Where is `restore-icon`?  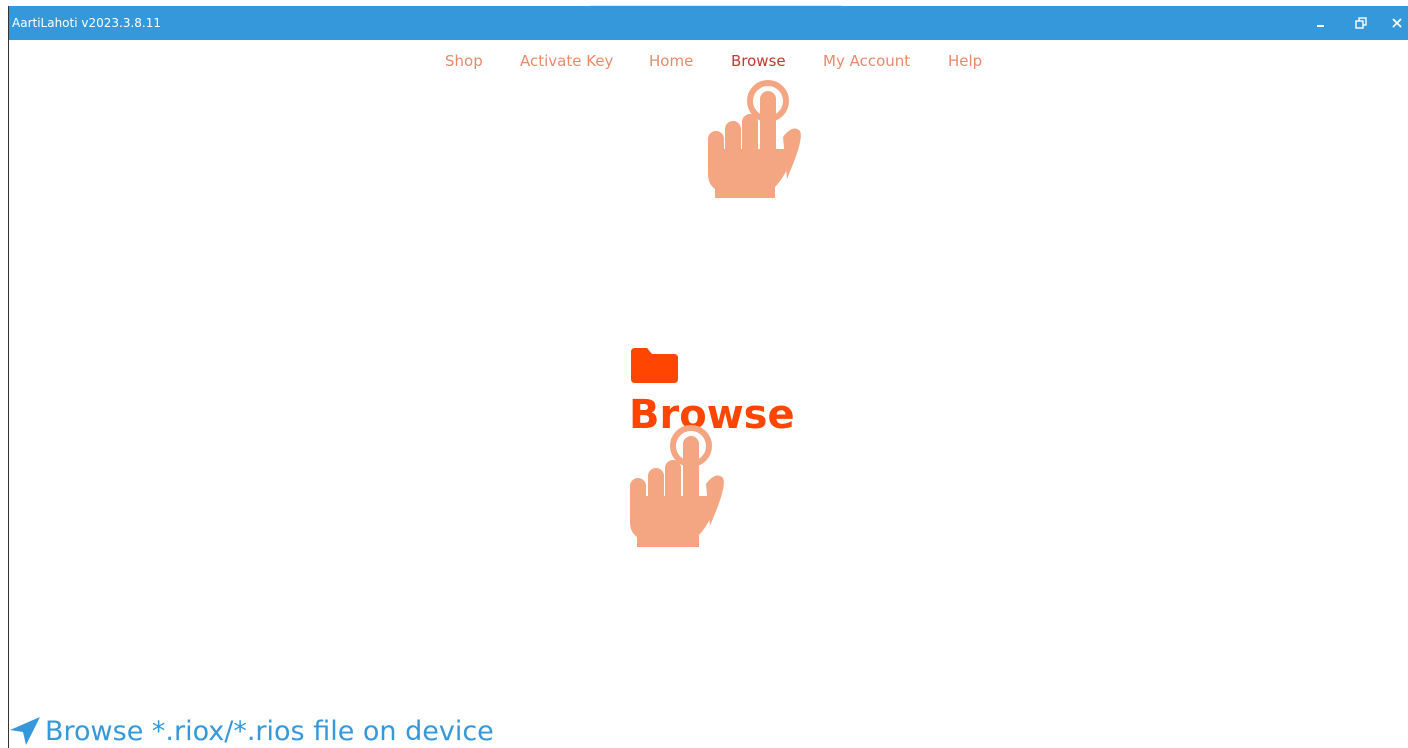 restore-icon is located at coordinates (1361, 23).